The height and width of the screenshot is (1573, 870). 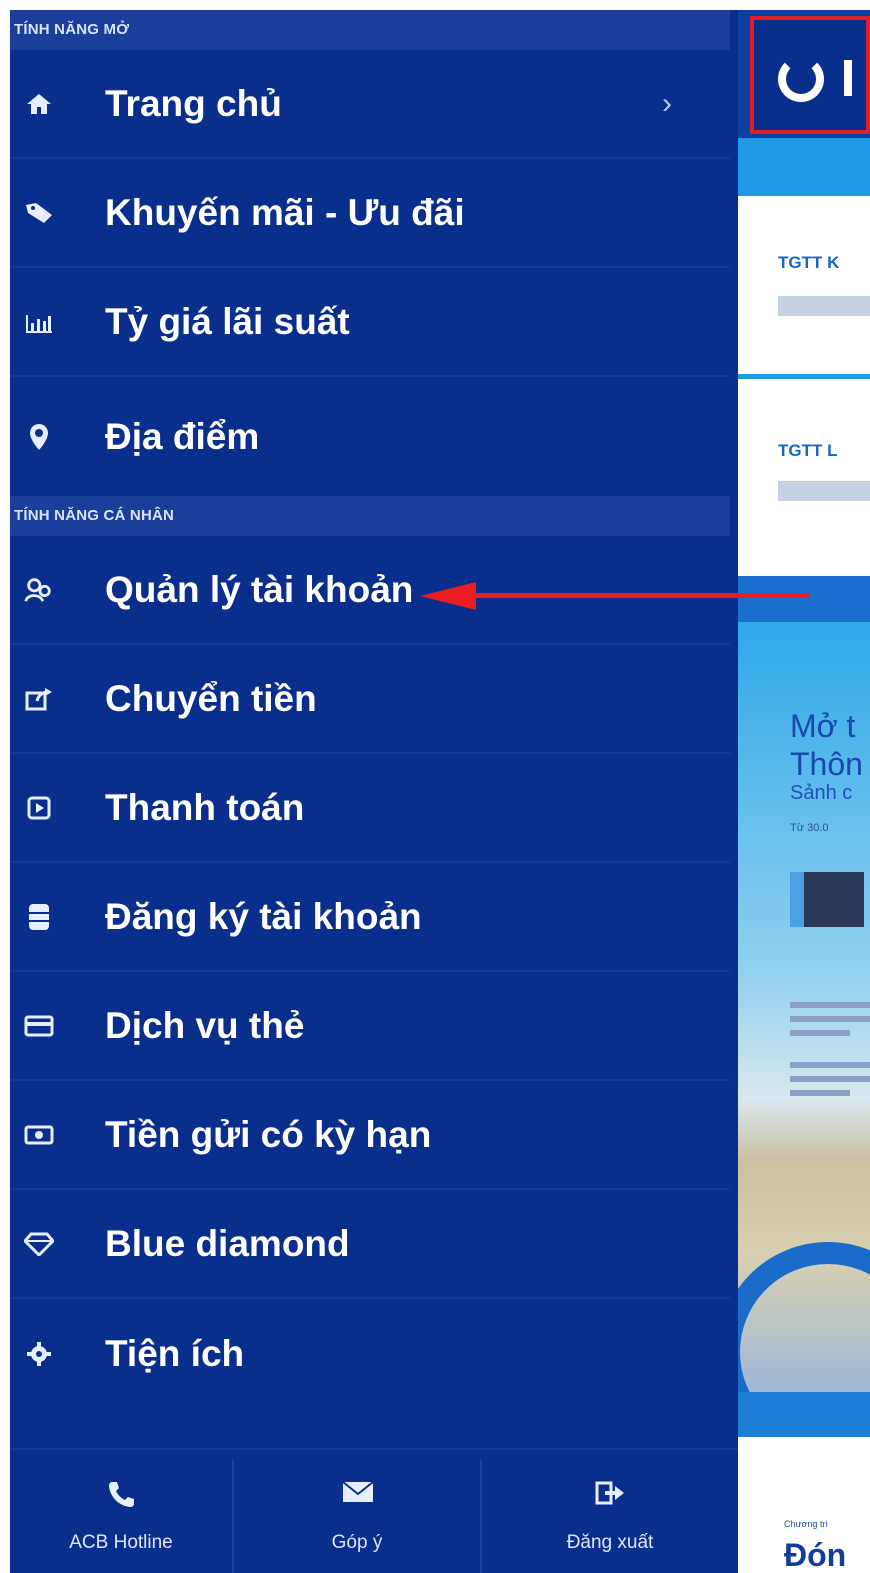 I want to click on menu-item-label: Địa điểm, so click(x=182, y=436).